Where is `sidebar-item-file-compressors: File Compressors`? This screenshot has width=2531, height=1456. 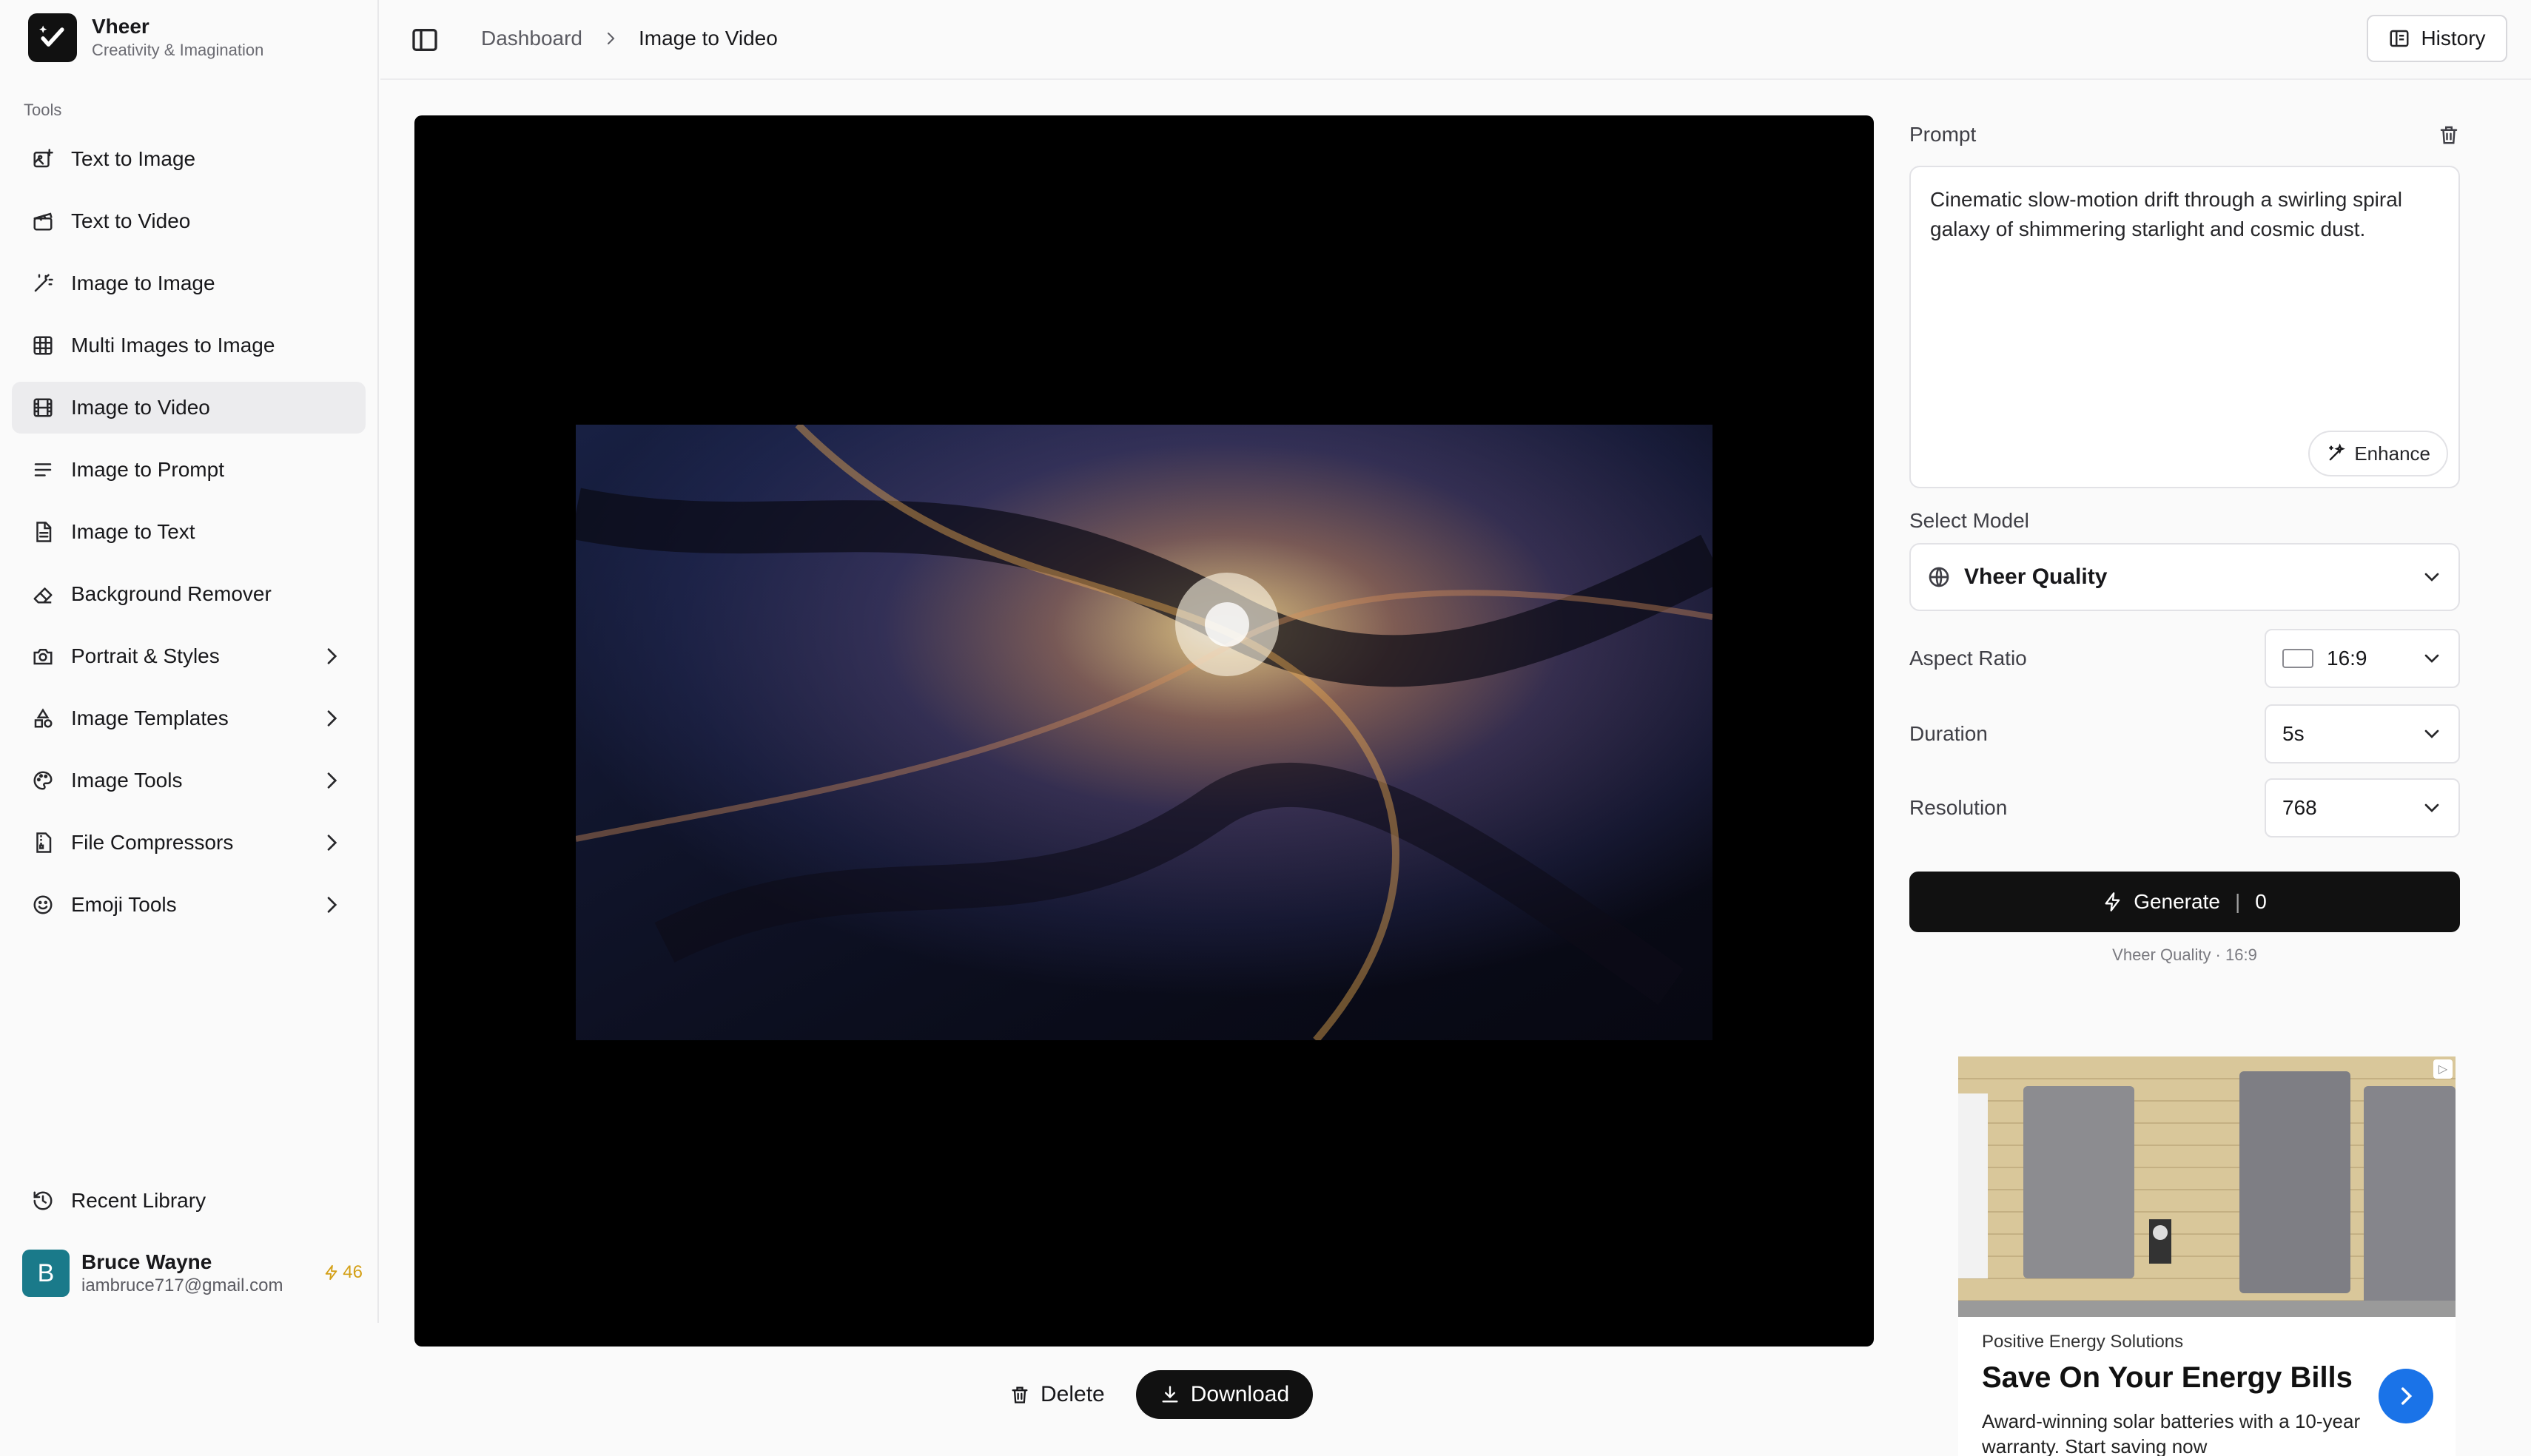
sidebar-item-file-compressors: File Compressors is located at coordinates (189, 843).